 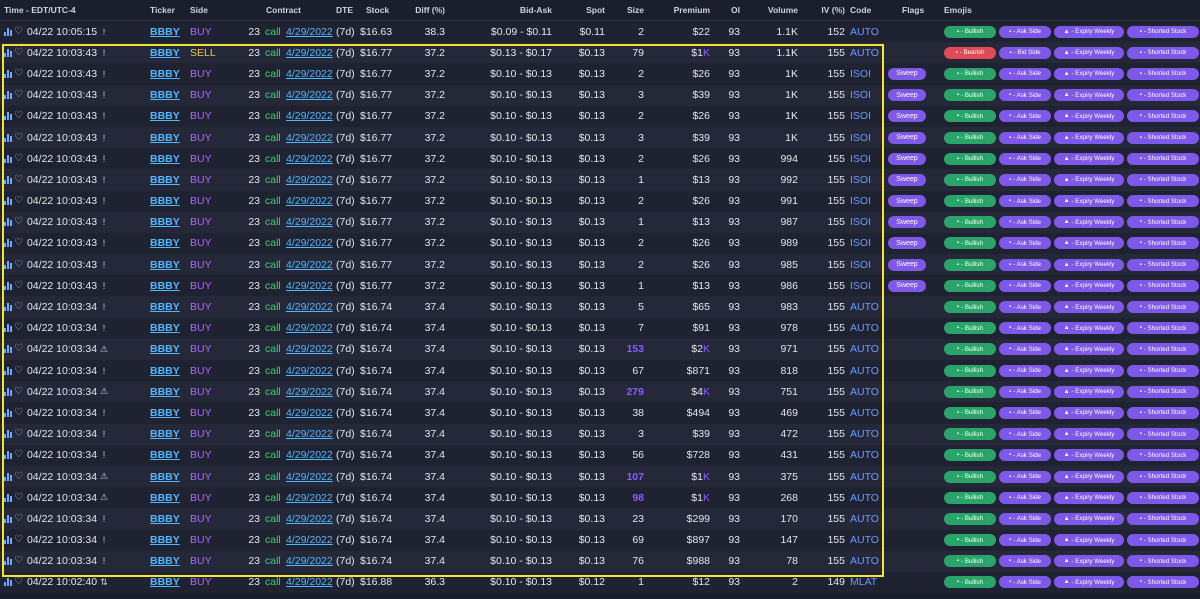 I want to click on col-ticker: Ticker, so click(x=168, y=10).